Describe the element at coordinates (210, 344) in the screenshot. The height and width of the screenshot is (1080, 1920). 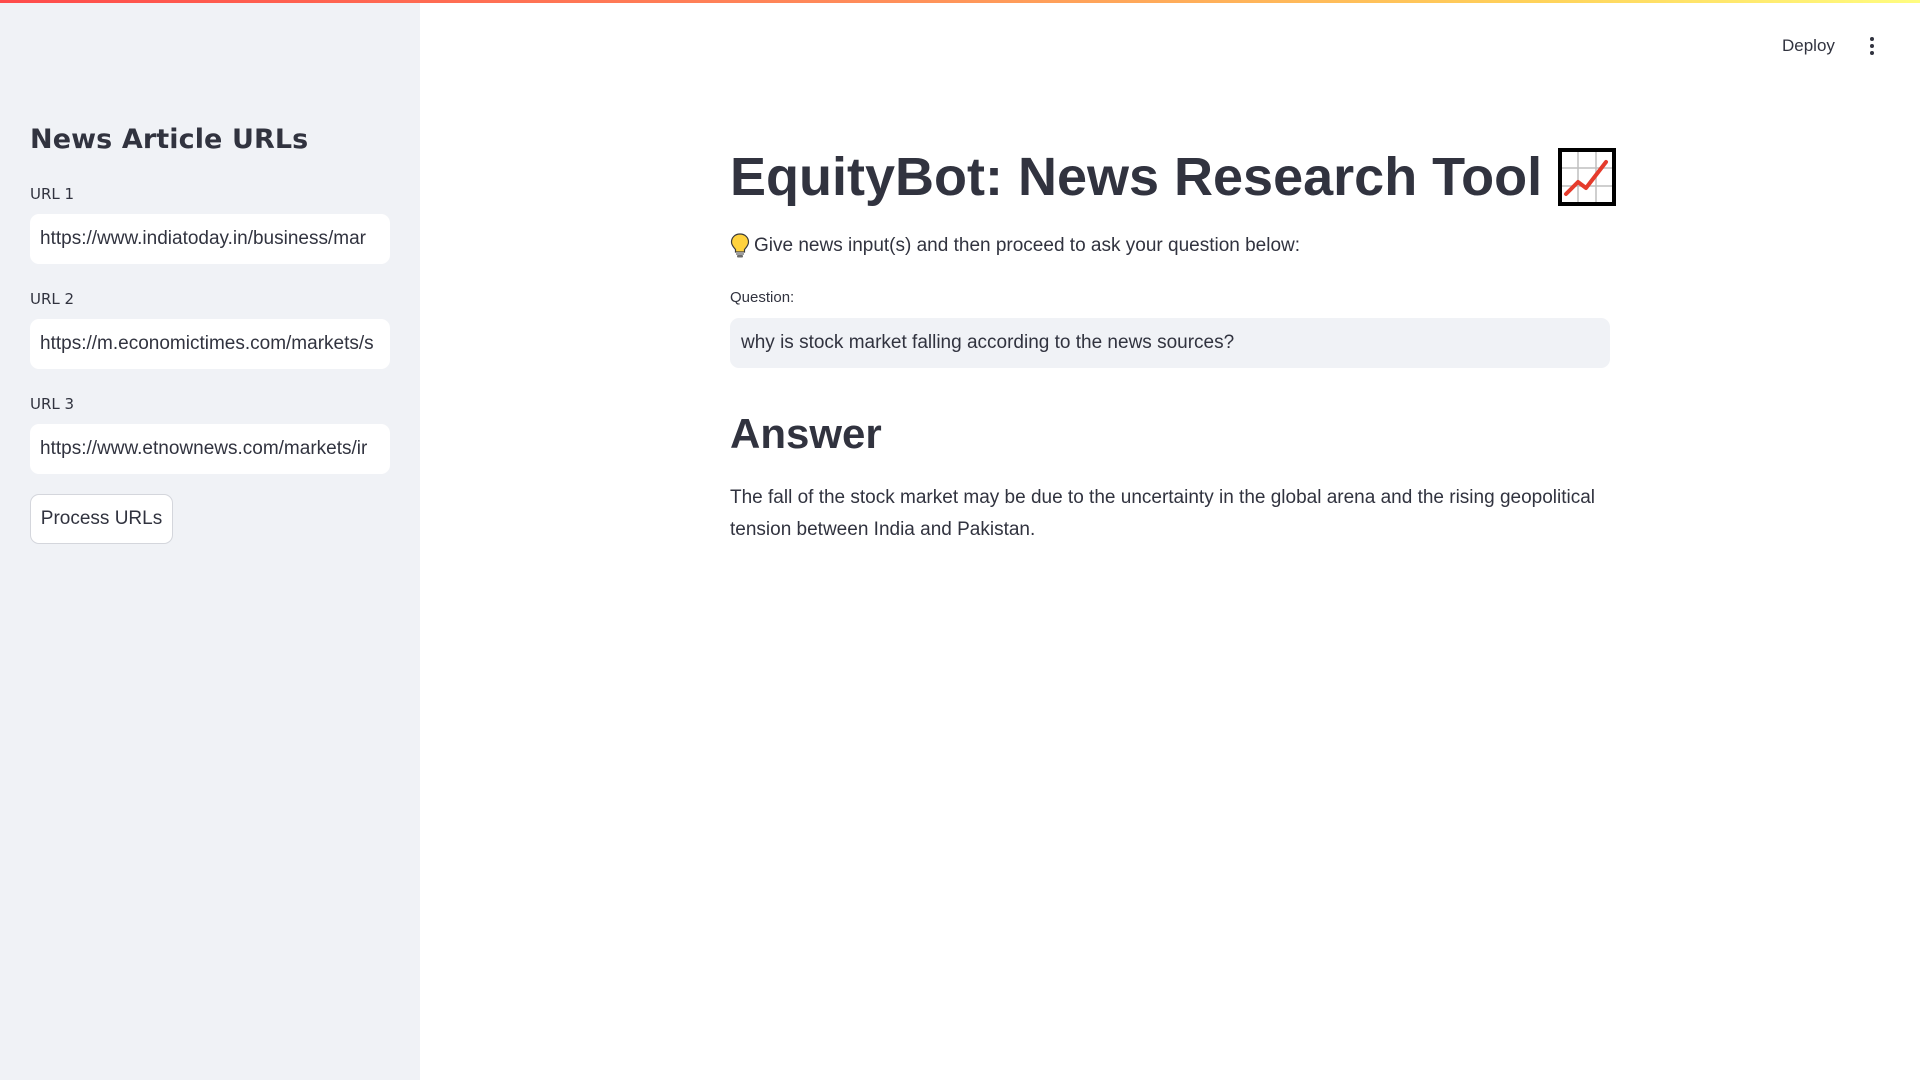
I see `url-2-input` at that location.